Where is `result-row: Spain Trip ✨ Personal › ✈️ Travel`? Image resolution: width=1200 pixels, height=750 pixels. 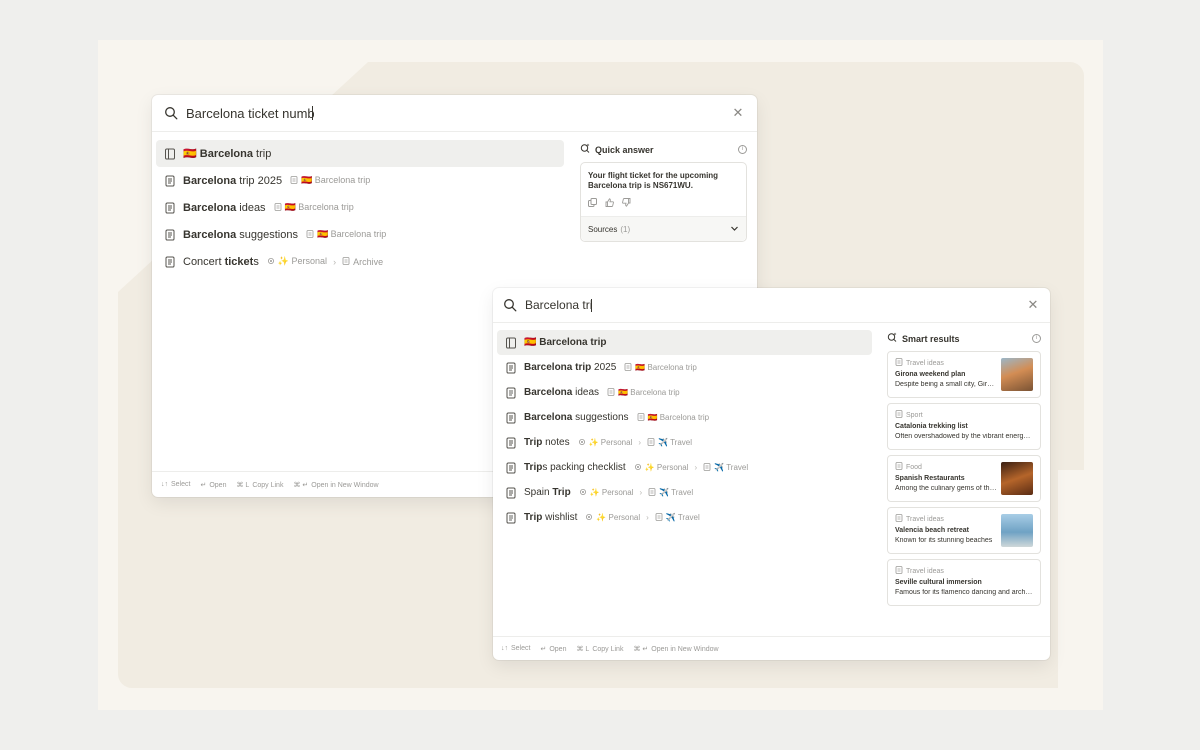 result-row: Spain Trip ✨ Personal › ✈️ Travel is located at coordinates (684, 492).